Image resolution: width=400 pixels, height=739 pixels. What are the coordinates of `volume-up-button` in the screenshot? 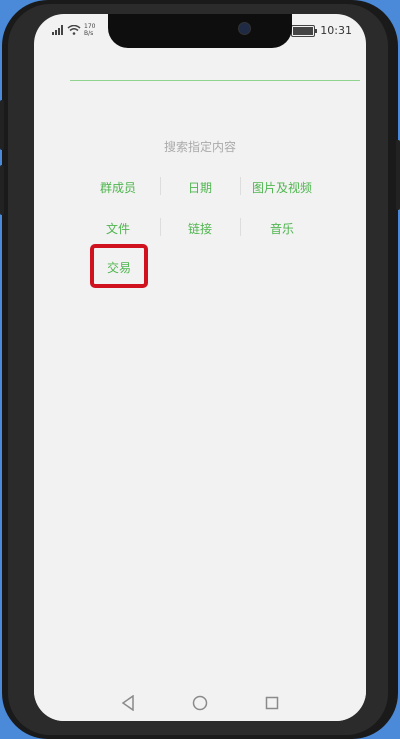 It's located at (2, 125).